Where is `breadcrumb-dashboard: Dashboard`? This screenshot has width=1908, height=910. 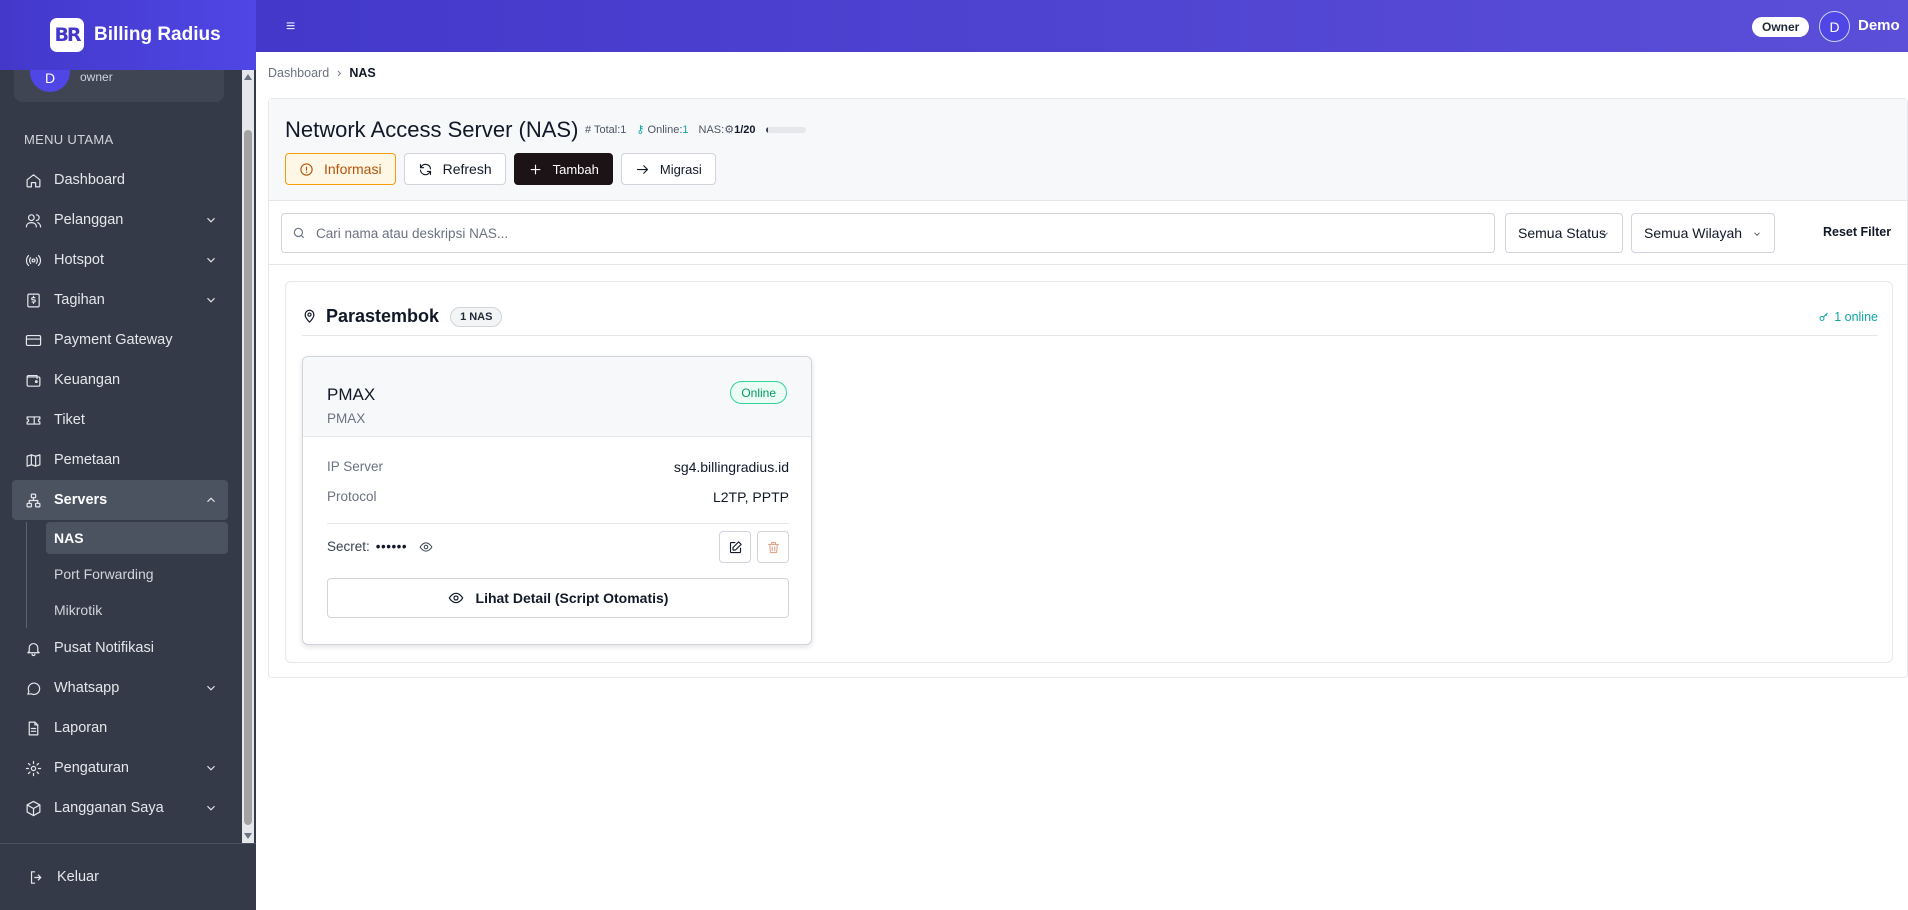
breadcrumb-dashboard: Dashboard is located at coordinates (298, 73).